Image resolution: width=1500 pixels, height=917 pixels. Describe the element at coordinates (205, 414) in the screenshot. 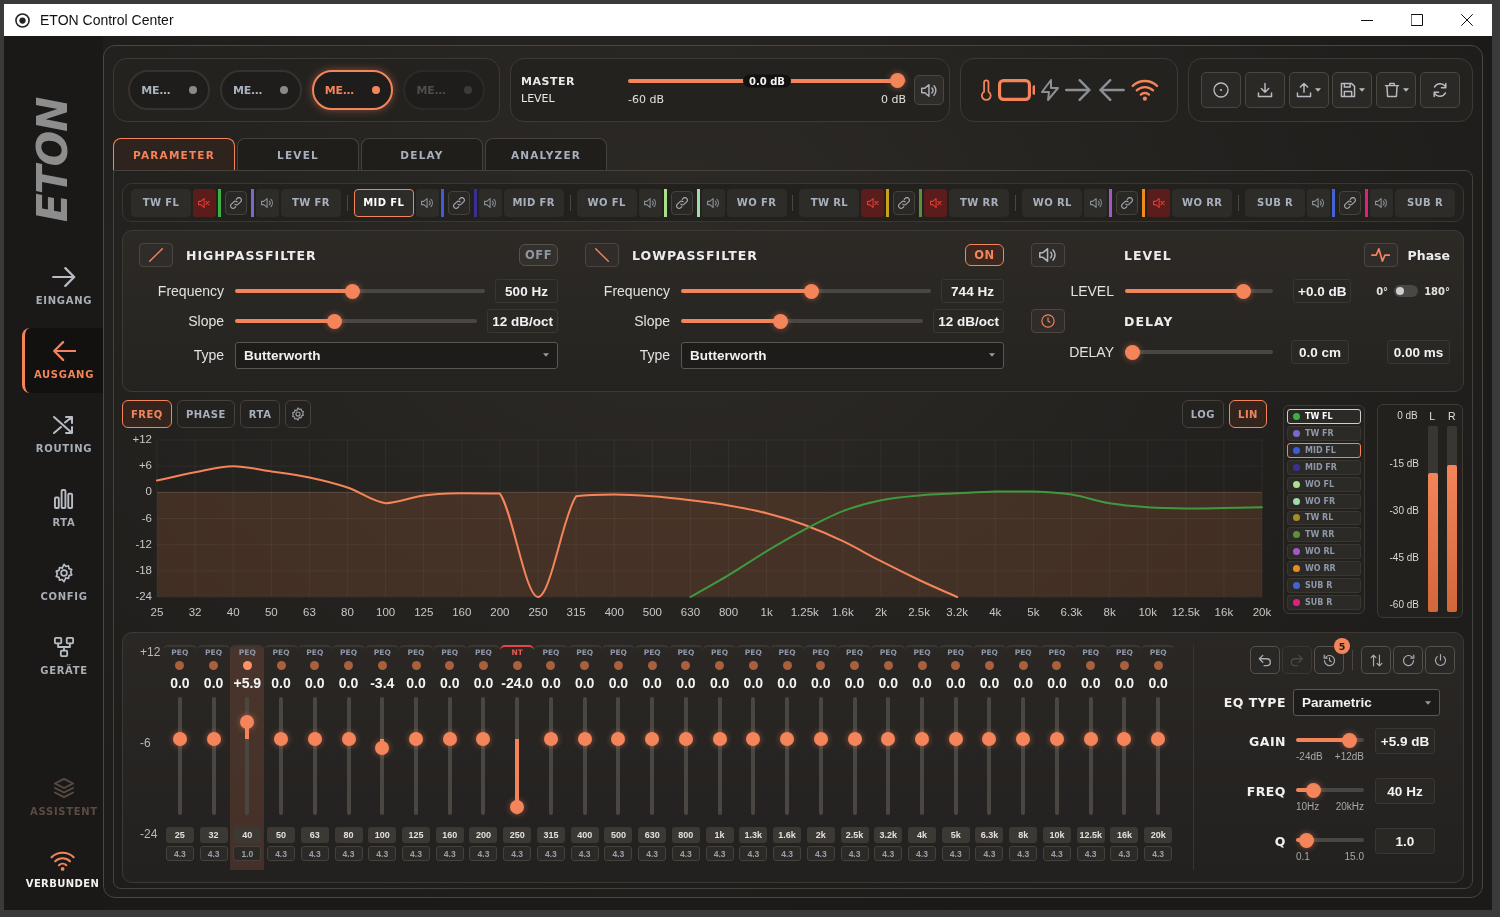

I see `view-button: PHASE` at that location.